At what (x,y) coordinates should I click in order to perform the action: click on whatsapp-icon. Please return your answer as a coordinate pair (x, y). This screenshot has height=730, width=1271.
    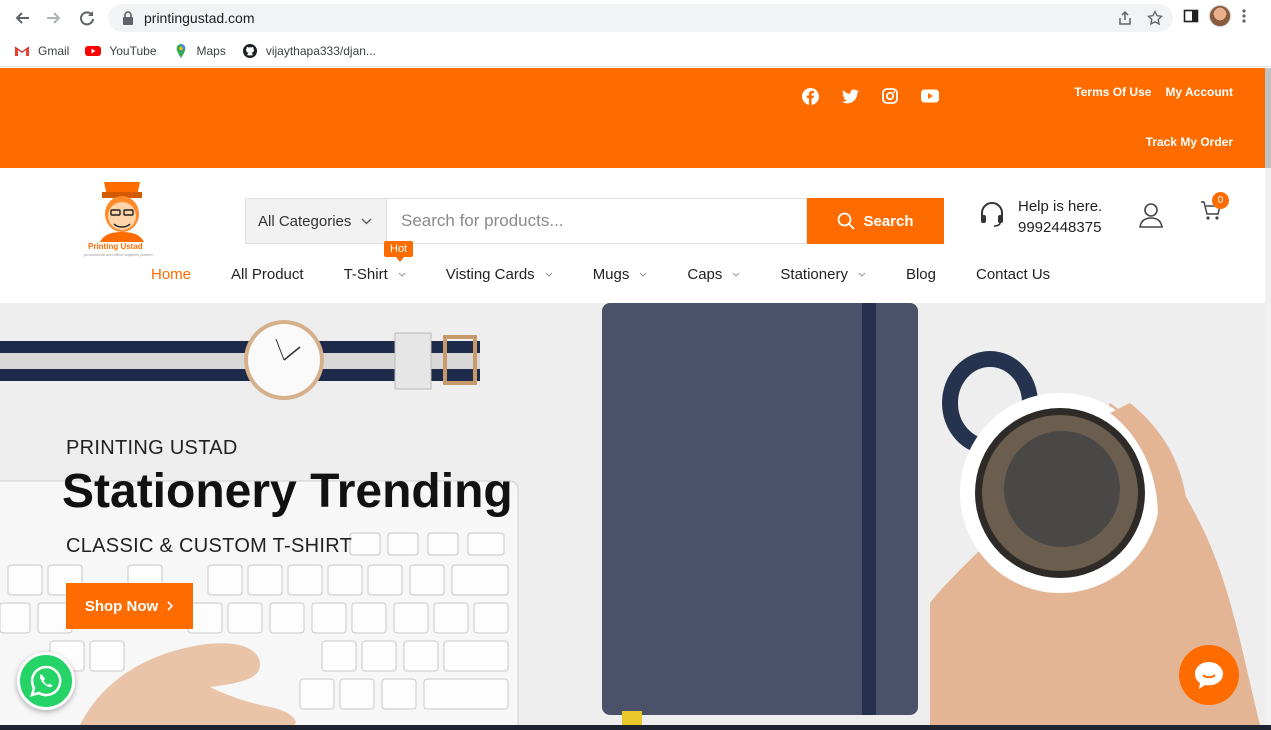
    Looking at the image, I should click on (46, 681).